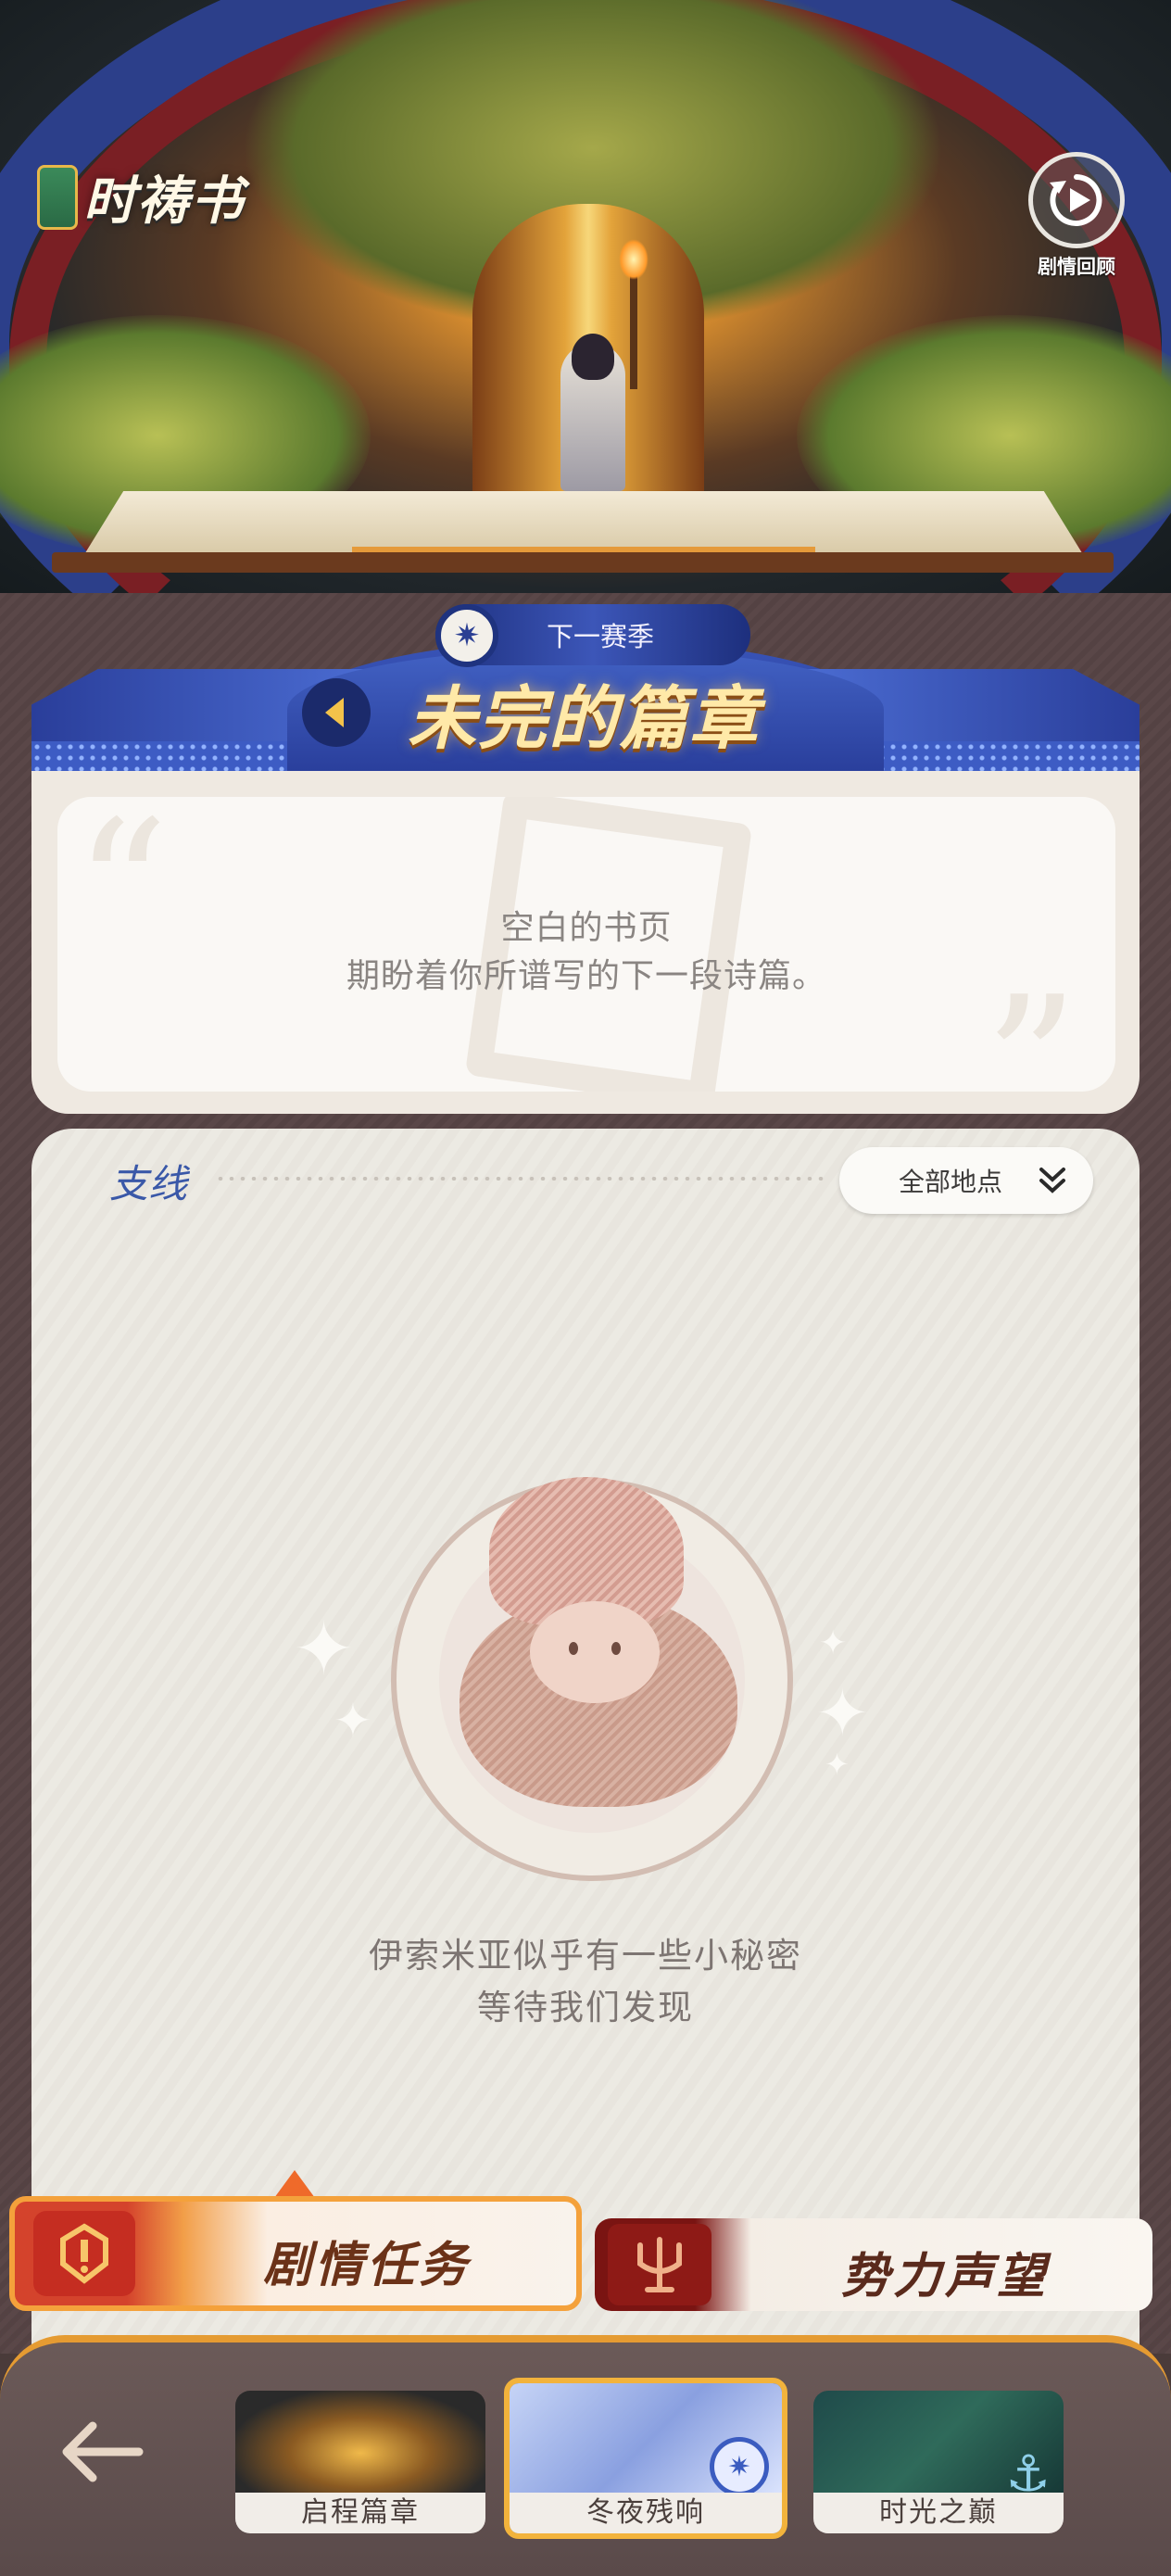  Describe the element at coordinates (521, 1179) in the screenshot. I see `title-dotted-divider` at that location.